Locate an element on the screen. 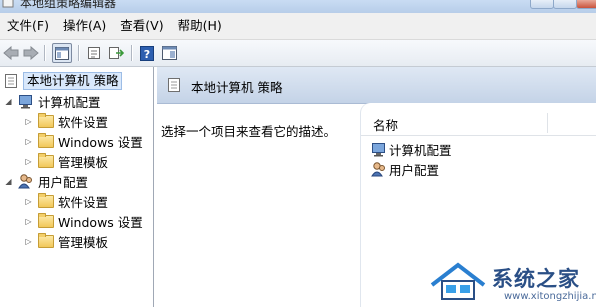 The height and width of the screenshot is (307, 596). menu-bar: 文件(F) 操作(A) 查看(V) 帮助(H) is located at coordinates (298, 26).